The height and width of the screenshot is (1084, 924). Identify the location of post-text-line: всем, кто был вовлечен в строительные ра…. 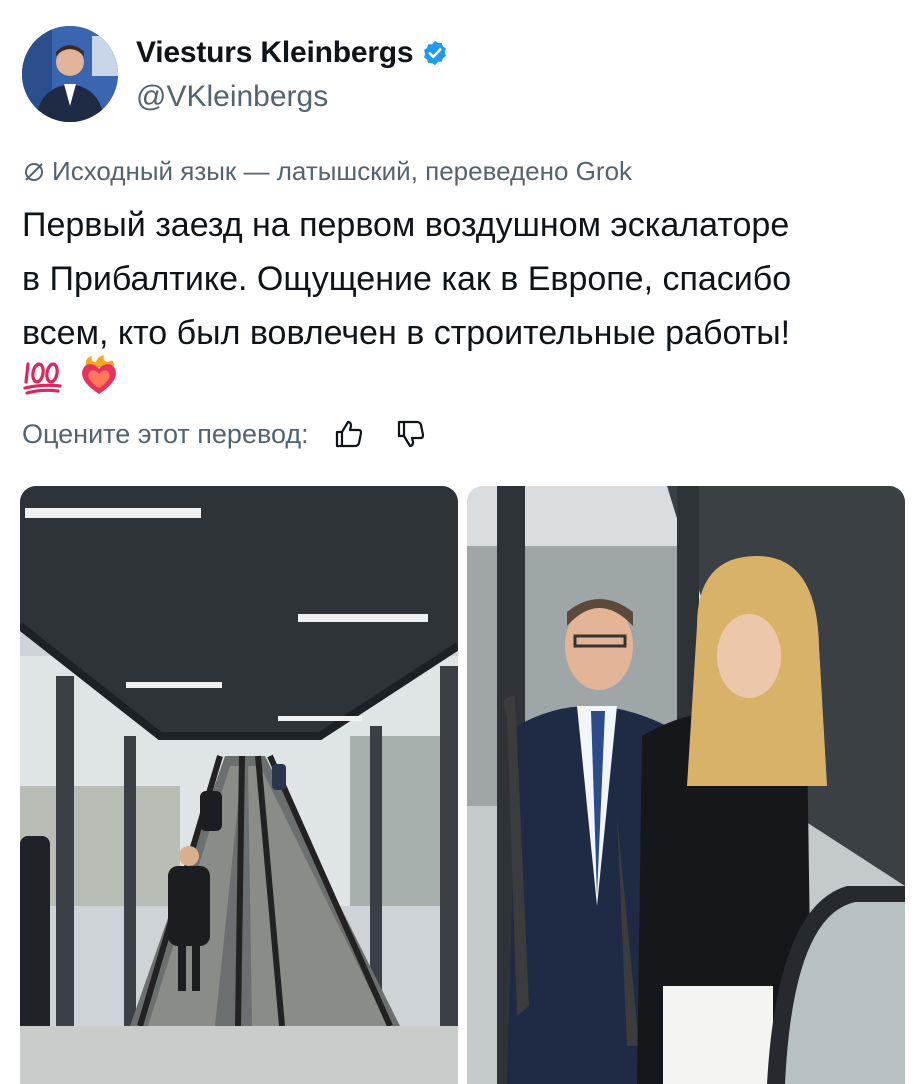
(406, 333).